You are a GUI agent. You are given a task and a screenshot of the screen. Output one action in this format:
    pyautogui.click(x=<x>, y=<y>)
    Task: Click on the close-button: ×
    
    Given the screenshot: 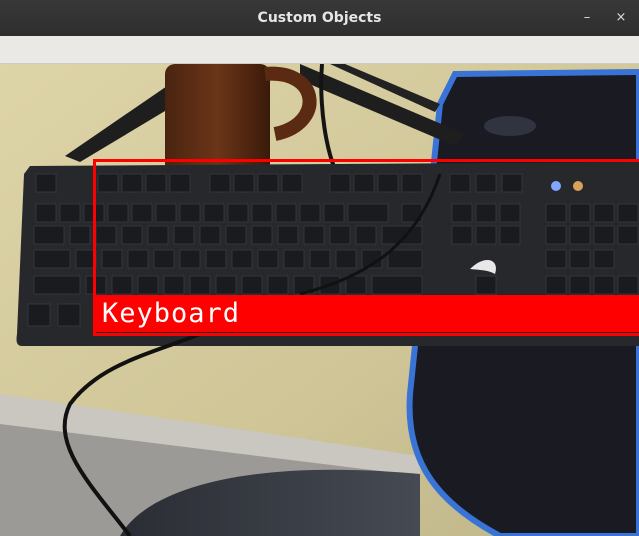 What is the action you would take?
    pyautogui.click(x=621, y=18)
    